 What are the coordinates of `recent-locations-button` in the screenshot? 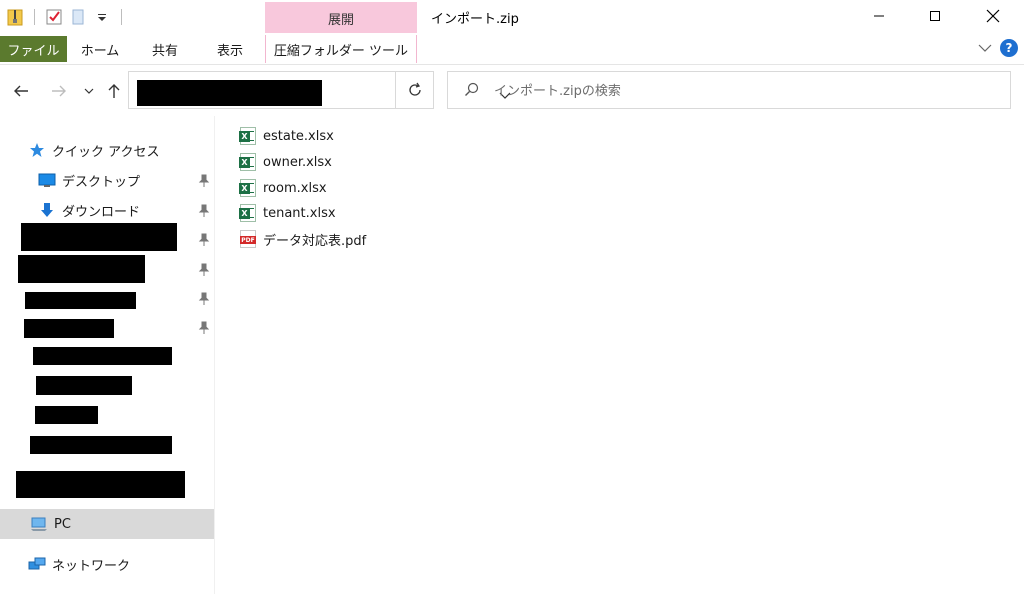 It's located at (89, 91).